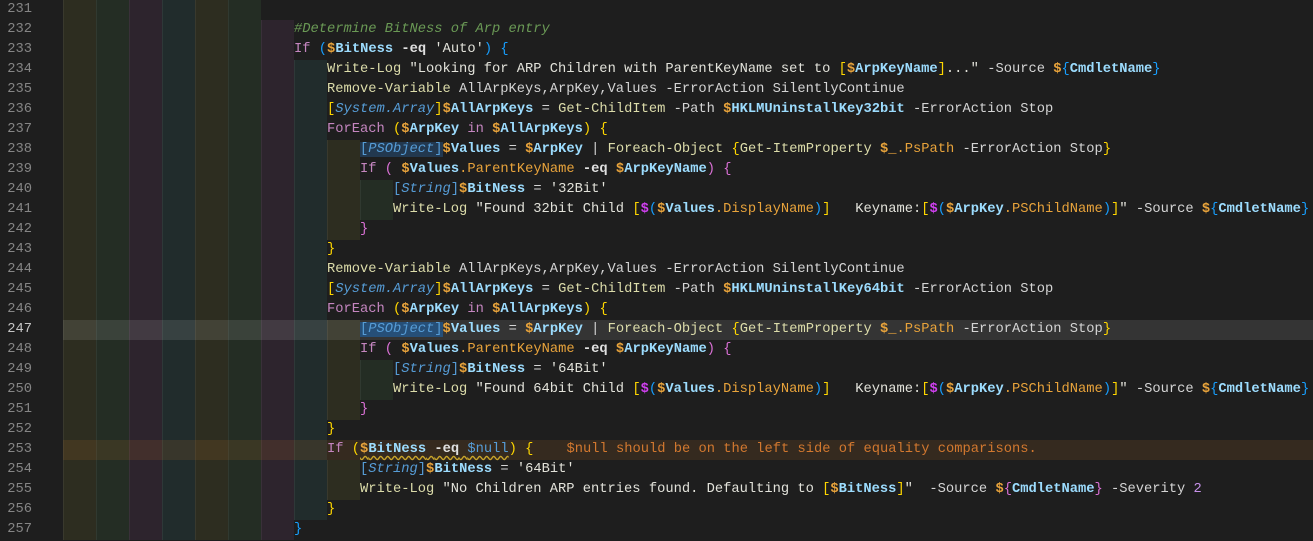 The height and width of the screenshot is (541, 1313). Describe the element at coordinates (656, 370) in the screenshot. I see `code-line: 249 [String]$BitNess = '64Bit'` at that location.